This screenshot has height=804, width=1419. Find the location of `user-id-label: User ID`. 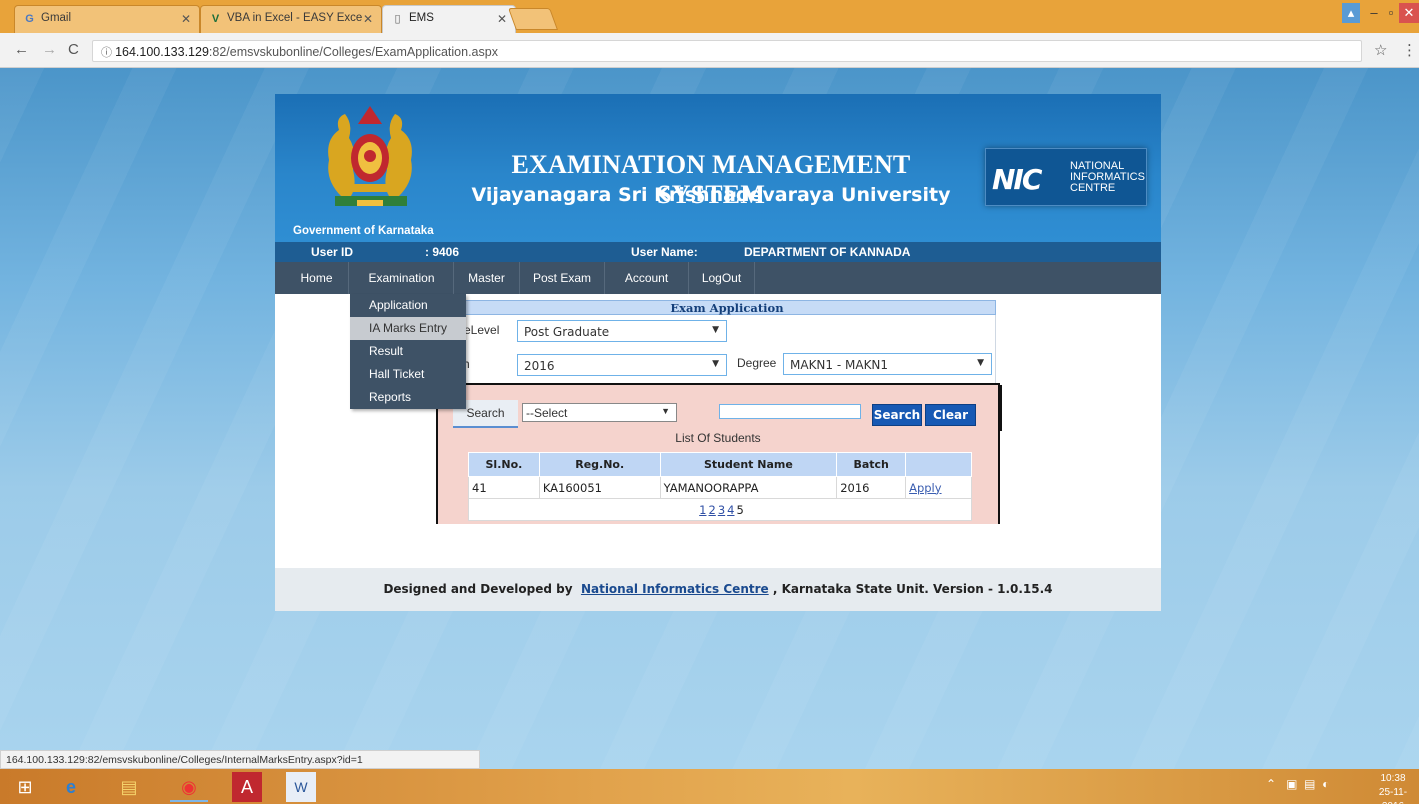

user-id-label: User ID is located at coordinates (332, 252).